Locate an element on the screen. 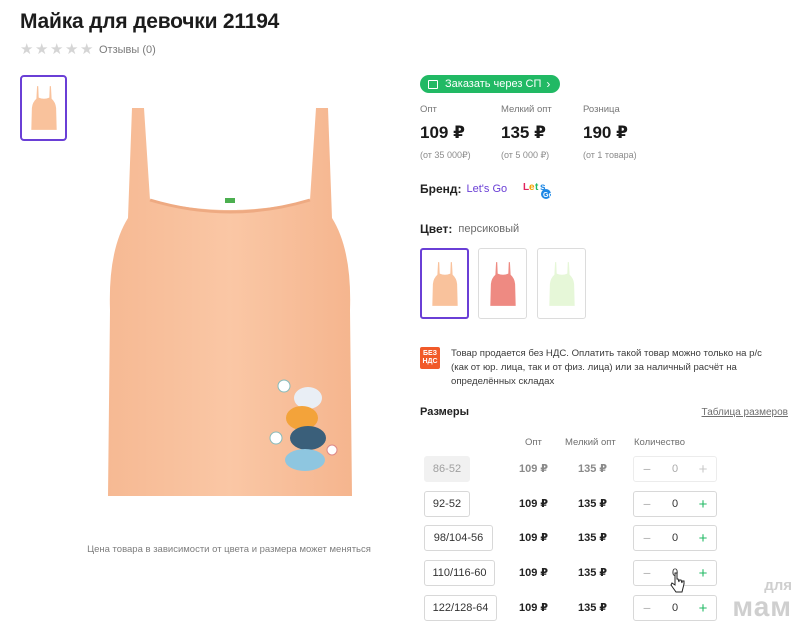 The height and width of the screenshot is (631, 798). price-opt: Опт 109 ₽ (от 35 000₽) is located at coordinates (445, 132).